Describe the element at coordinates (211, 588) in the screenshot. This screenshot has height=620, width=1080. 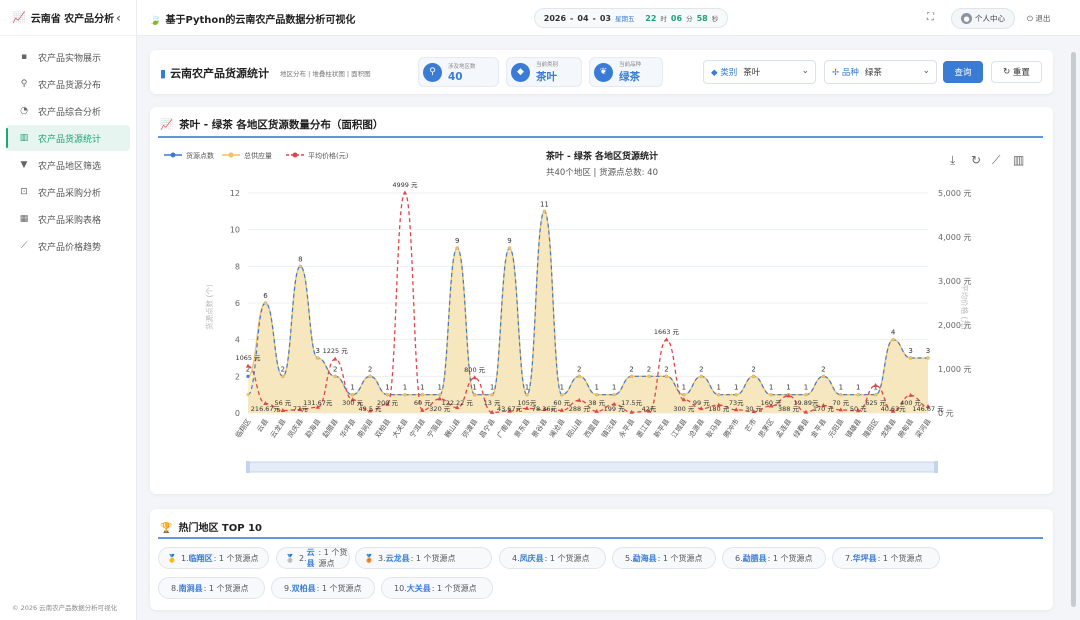
I see `hot-region-chip: 8. 南涧县: 1 个货源点` at that location.